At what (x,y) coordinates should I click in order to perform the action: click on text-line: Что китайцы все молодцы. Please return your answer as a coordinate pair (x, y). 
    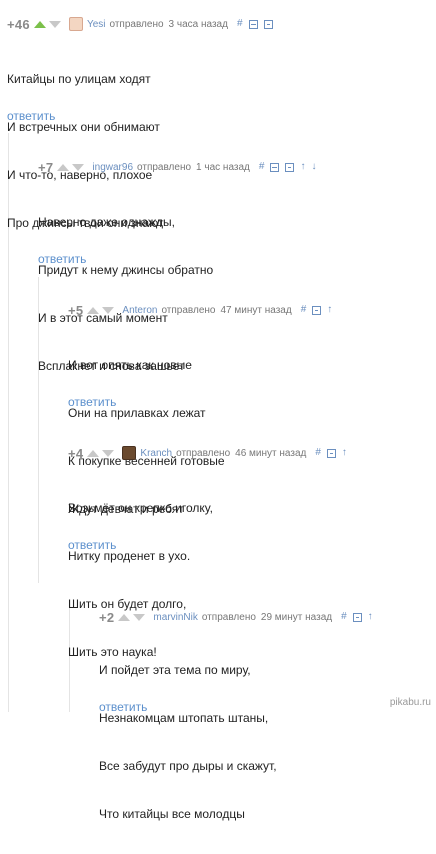
    Looking at the image, I should click on (172, 814).